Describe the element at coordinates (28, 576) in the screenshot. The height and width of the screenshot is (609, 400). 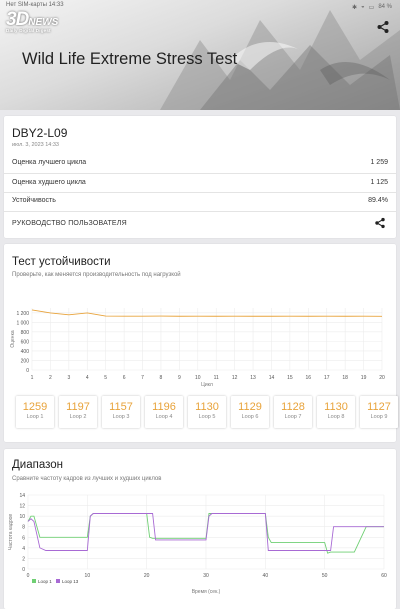
I see `x-tick-label: 0` at that location.